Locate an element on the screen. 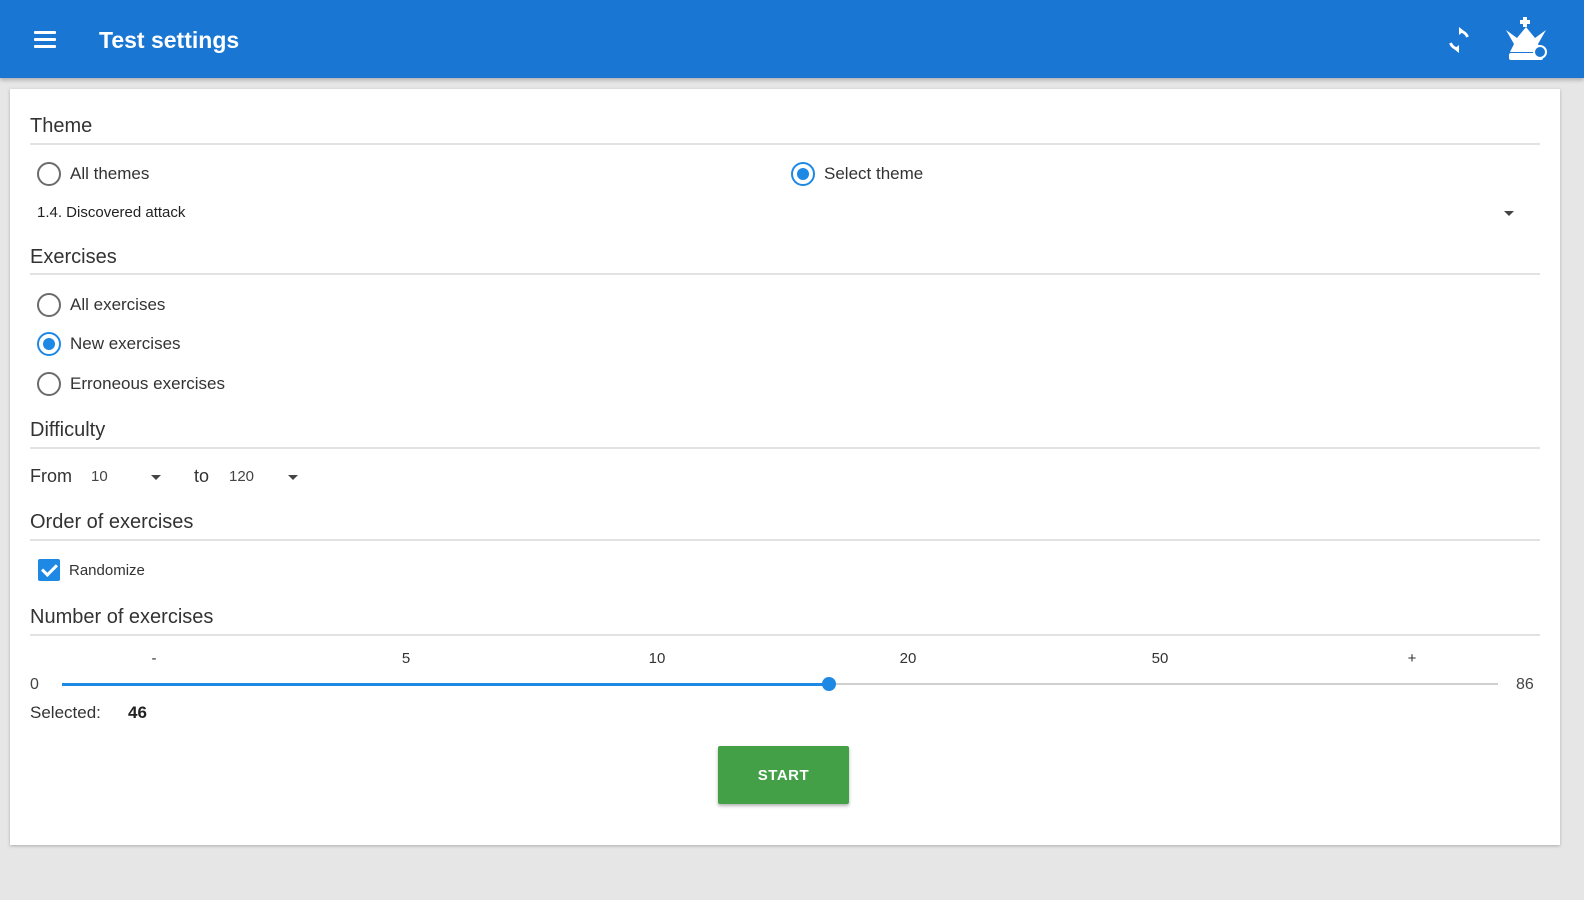 The image size is (1584, 900). app-bar: Test settings is located at coordinates (792, 39).